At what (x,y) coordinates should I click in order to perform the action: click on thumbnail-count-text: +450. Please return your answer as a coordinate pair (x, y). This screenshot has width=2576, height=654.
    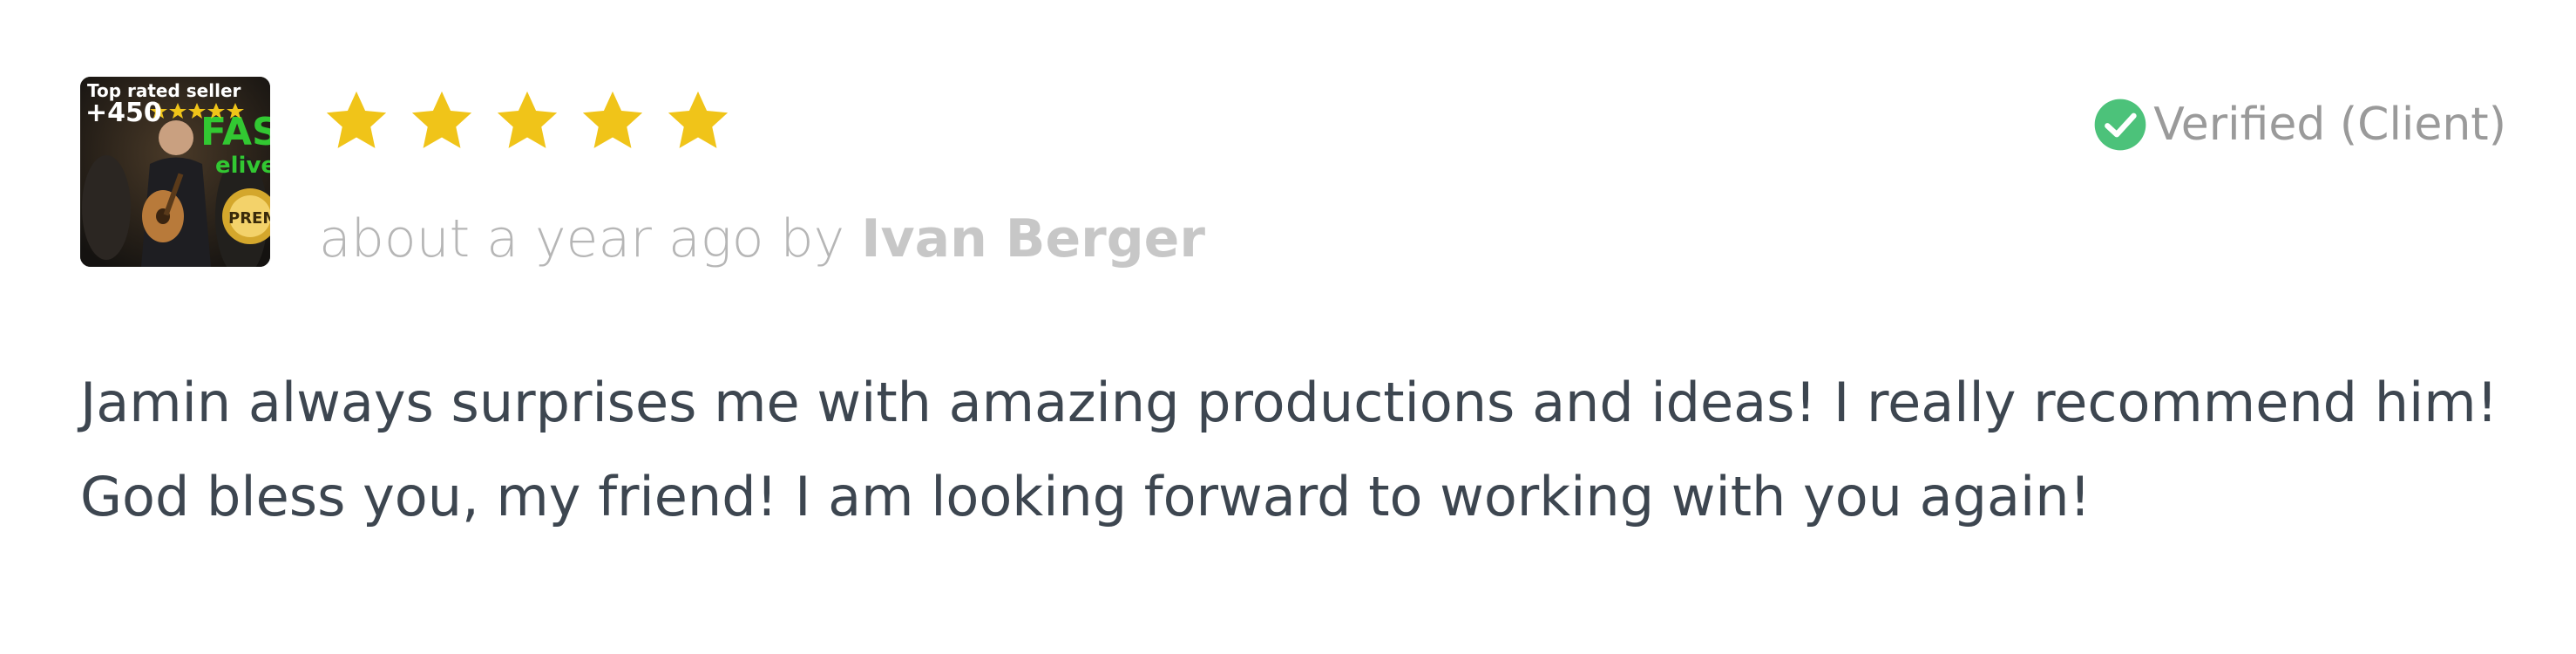
    Looking at the image, I should click on (124, 113).